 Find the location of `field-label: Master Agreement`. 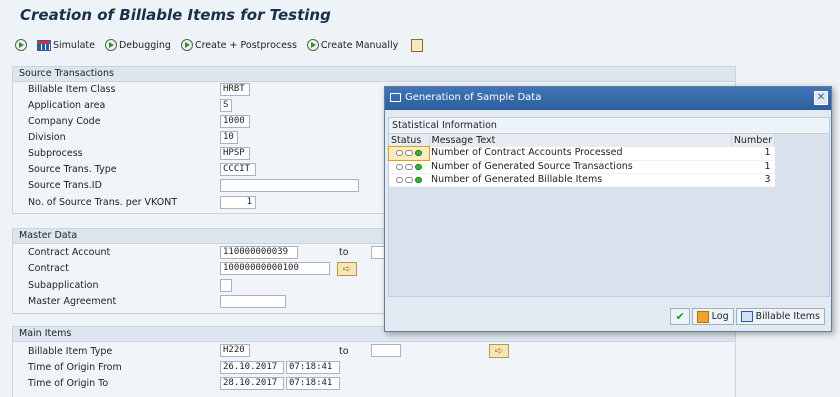

field-label: Master Agreement is located at coordinates (72, 301).